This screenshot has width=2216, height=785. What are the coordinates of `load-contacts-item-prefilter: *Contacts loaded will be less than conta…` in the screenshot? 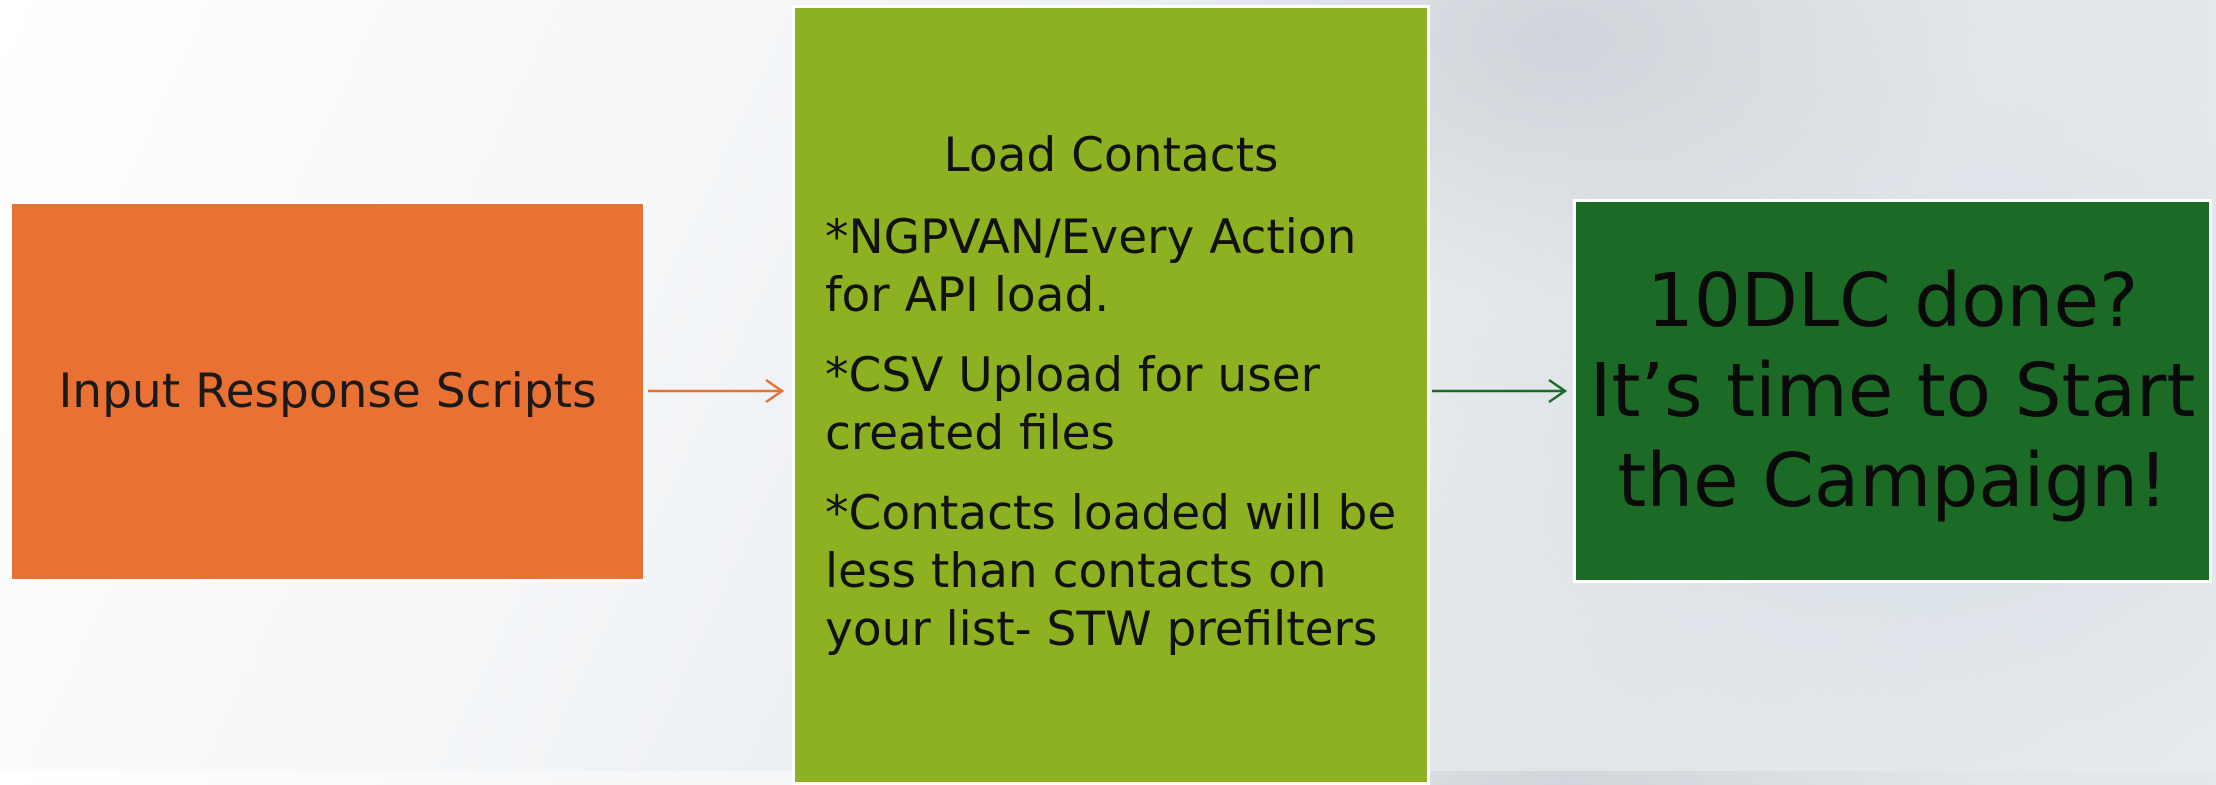 It's located at (1111, 571).